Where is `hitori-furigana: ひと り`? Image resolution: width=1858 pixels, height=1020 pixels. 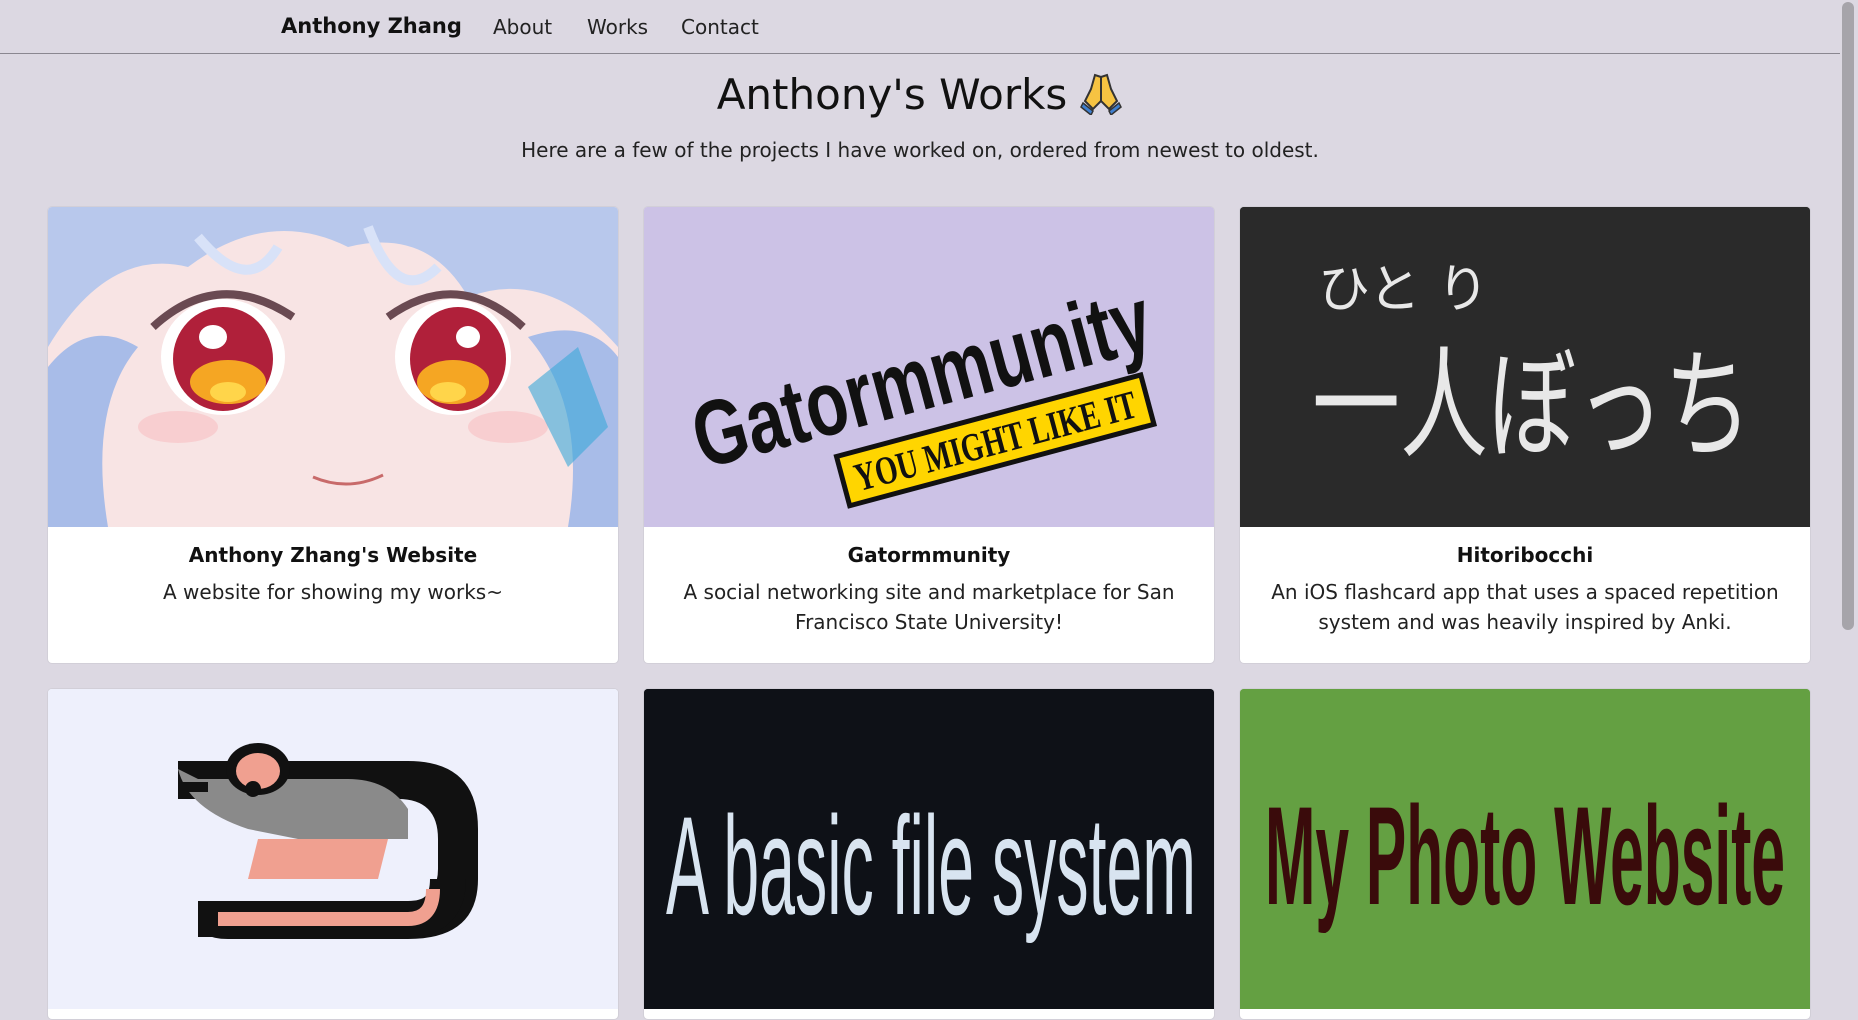
hitori-furigana: ひと り is located at coordinates (1403, 290).